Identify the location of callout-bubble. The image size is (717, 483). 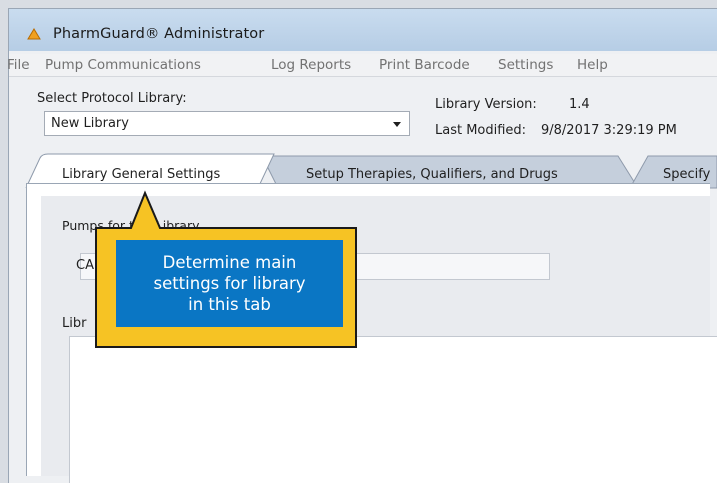
(226, 269).